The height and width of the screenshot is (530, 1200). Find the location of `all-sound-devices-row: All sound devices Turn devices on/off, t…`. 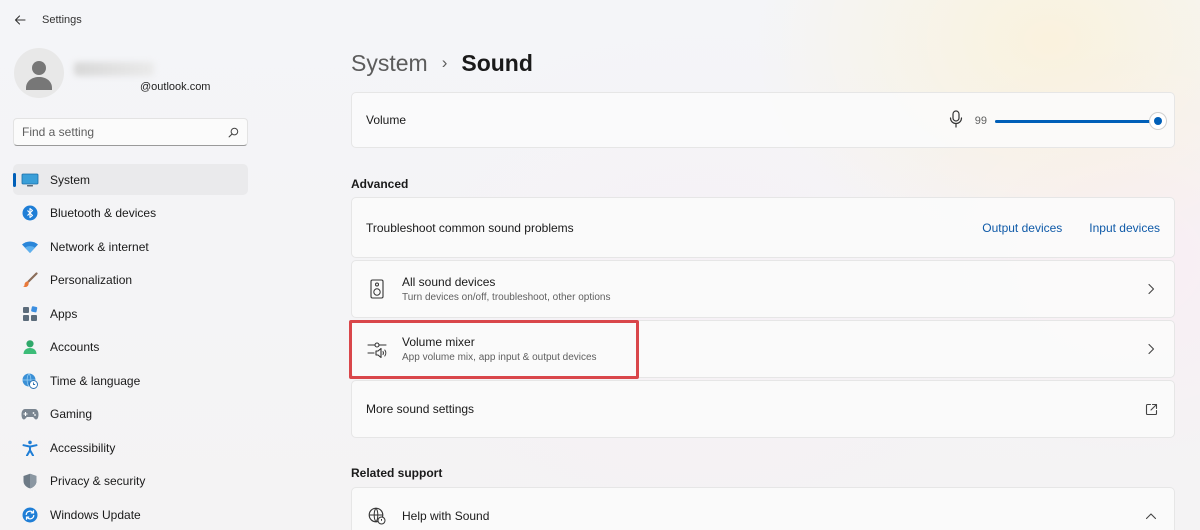

all-sound-devices-row: All sound devices Turn devices on/off, t… is located at coordinates (763, 289).